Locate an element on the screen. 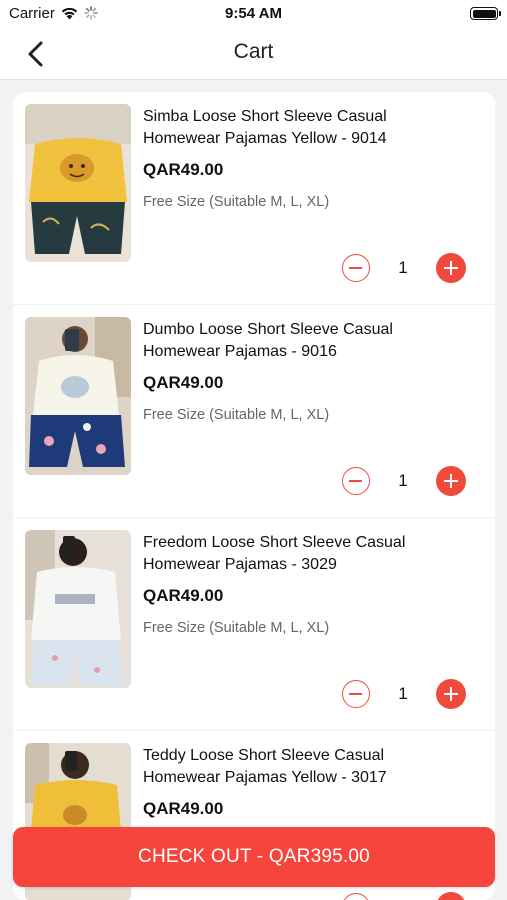 The image size is (507, 900). battery-icon is located at coordinates (485, 13).